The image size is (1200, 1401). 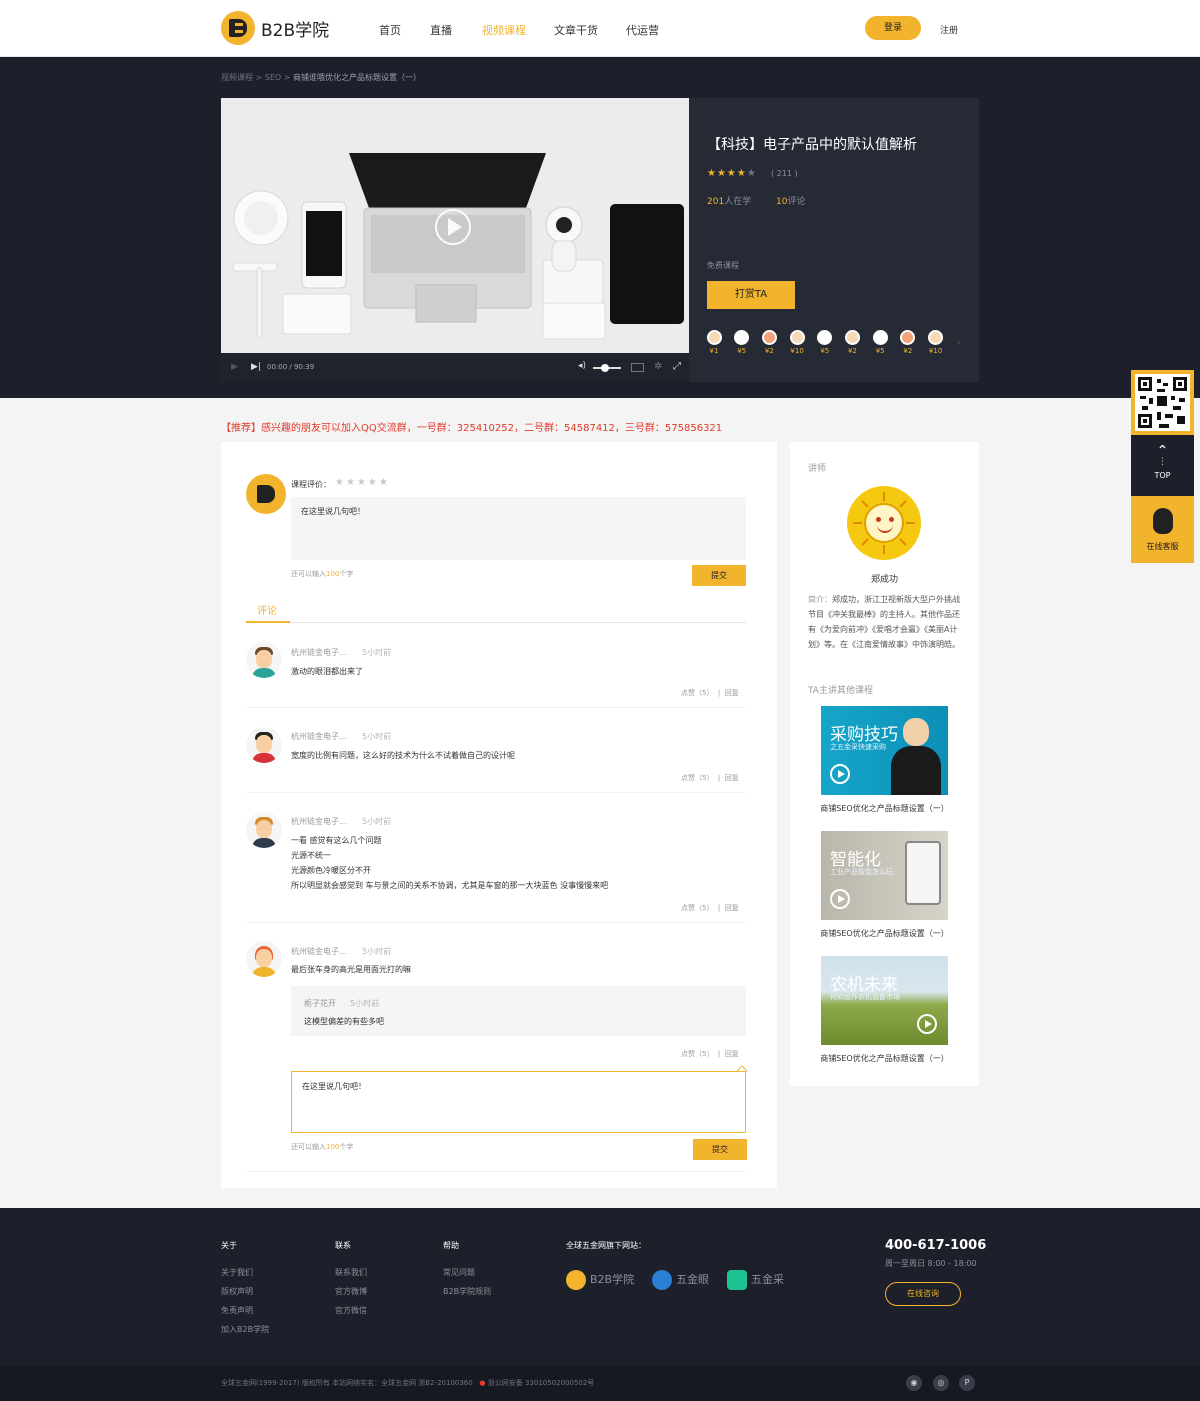 What do you see at coordinates (884, 875) in the screenshot?
I see `course-thumb: 智能化 工业产品智能怎么玩` at bounding box center [884, 875].